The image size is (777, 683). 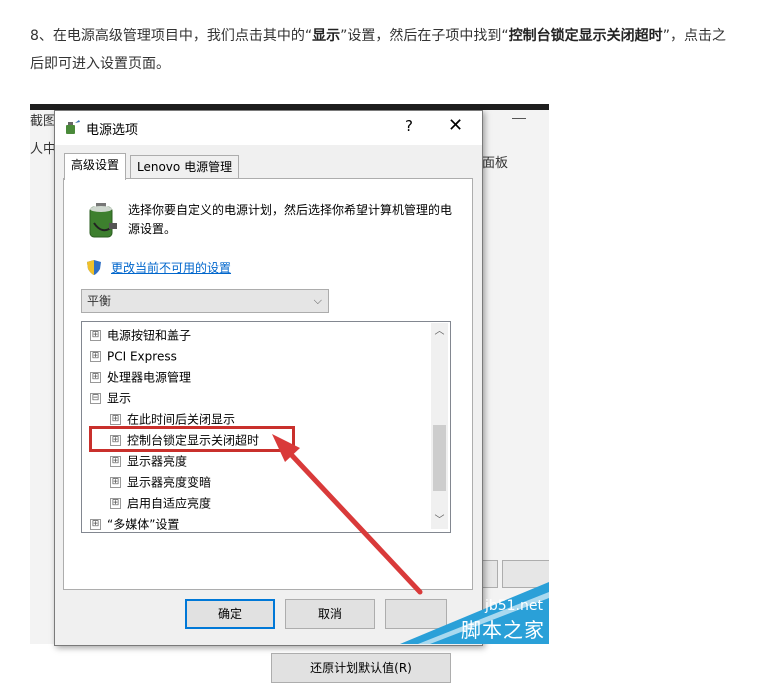 What do you see at coordinates (99, 301) in the screenshot?
I see `power-plan-value: 平衡` at bounding box center [99, 301].